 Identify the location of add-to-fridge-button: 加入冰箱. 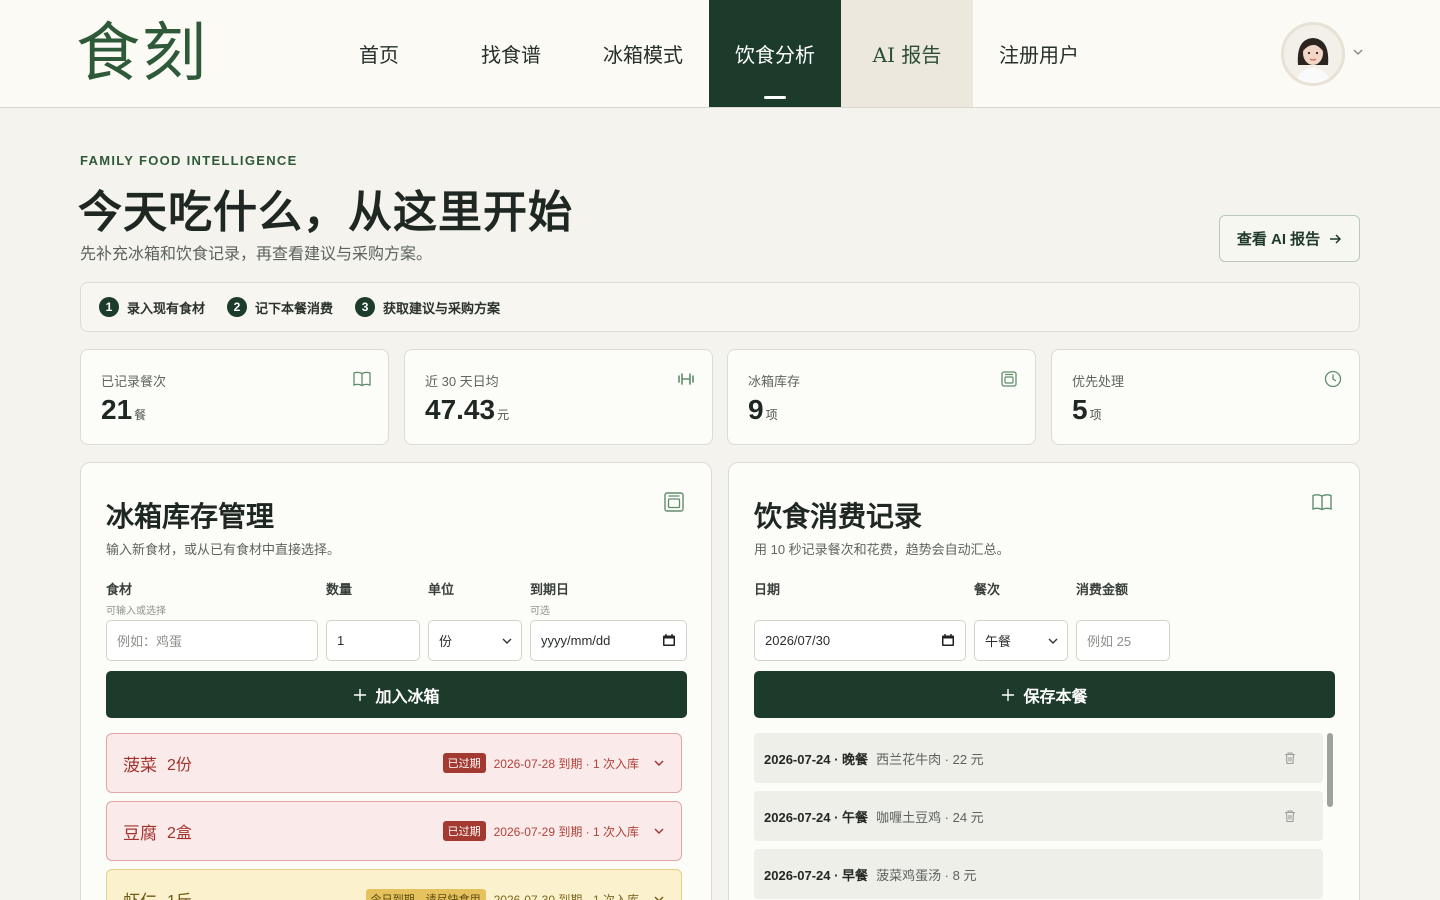
(396, 694).